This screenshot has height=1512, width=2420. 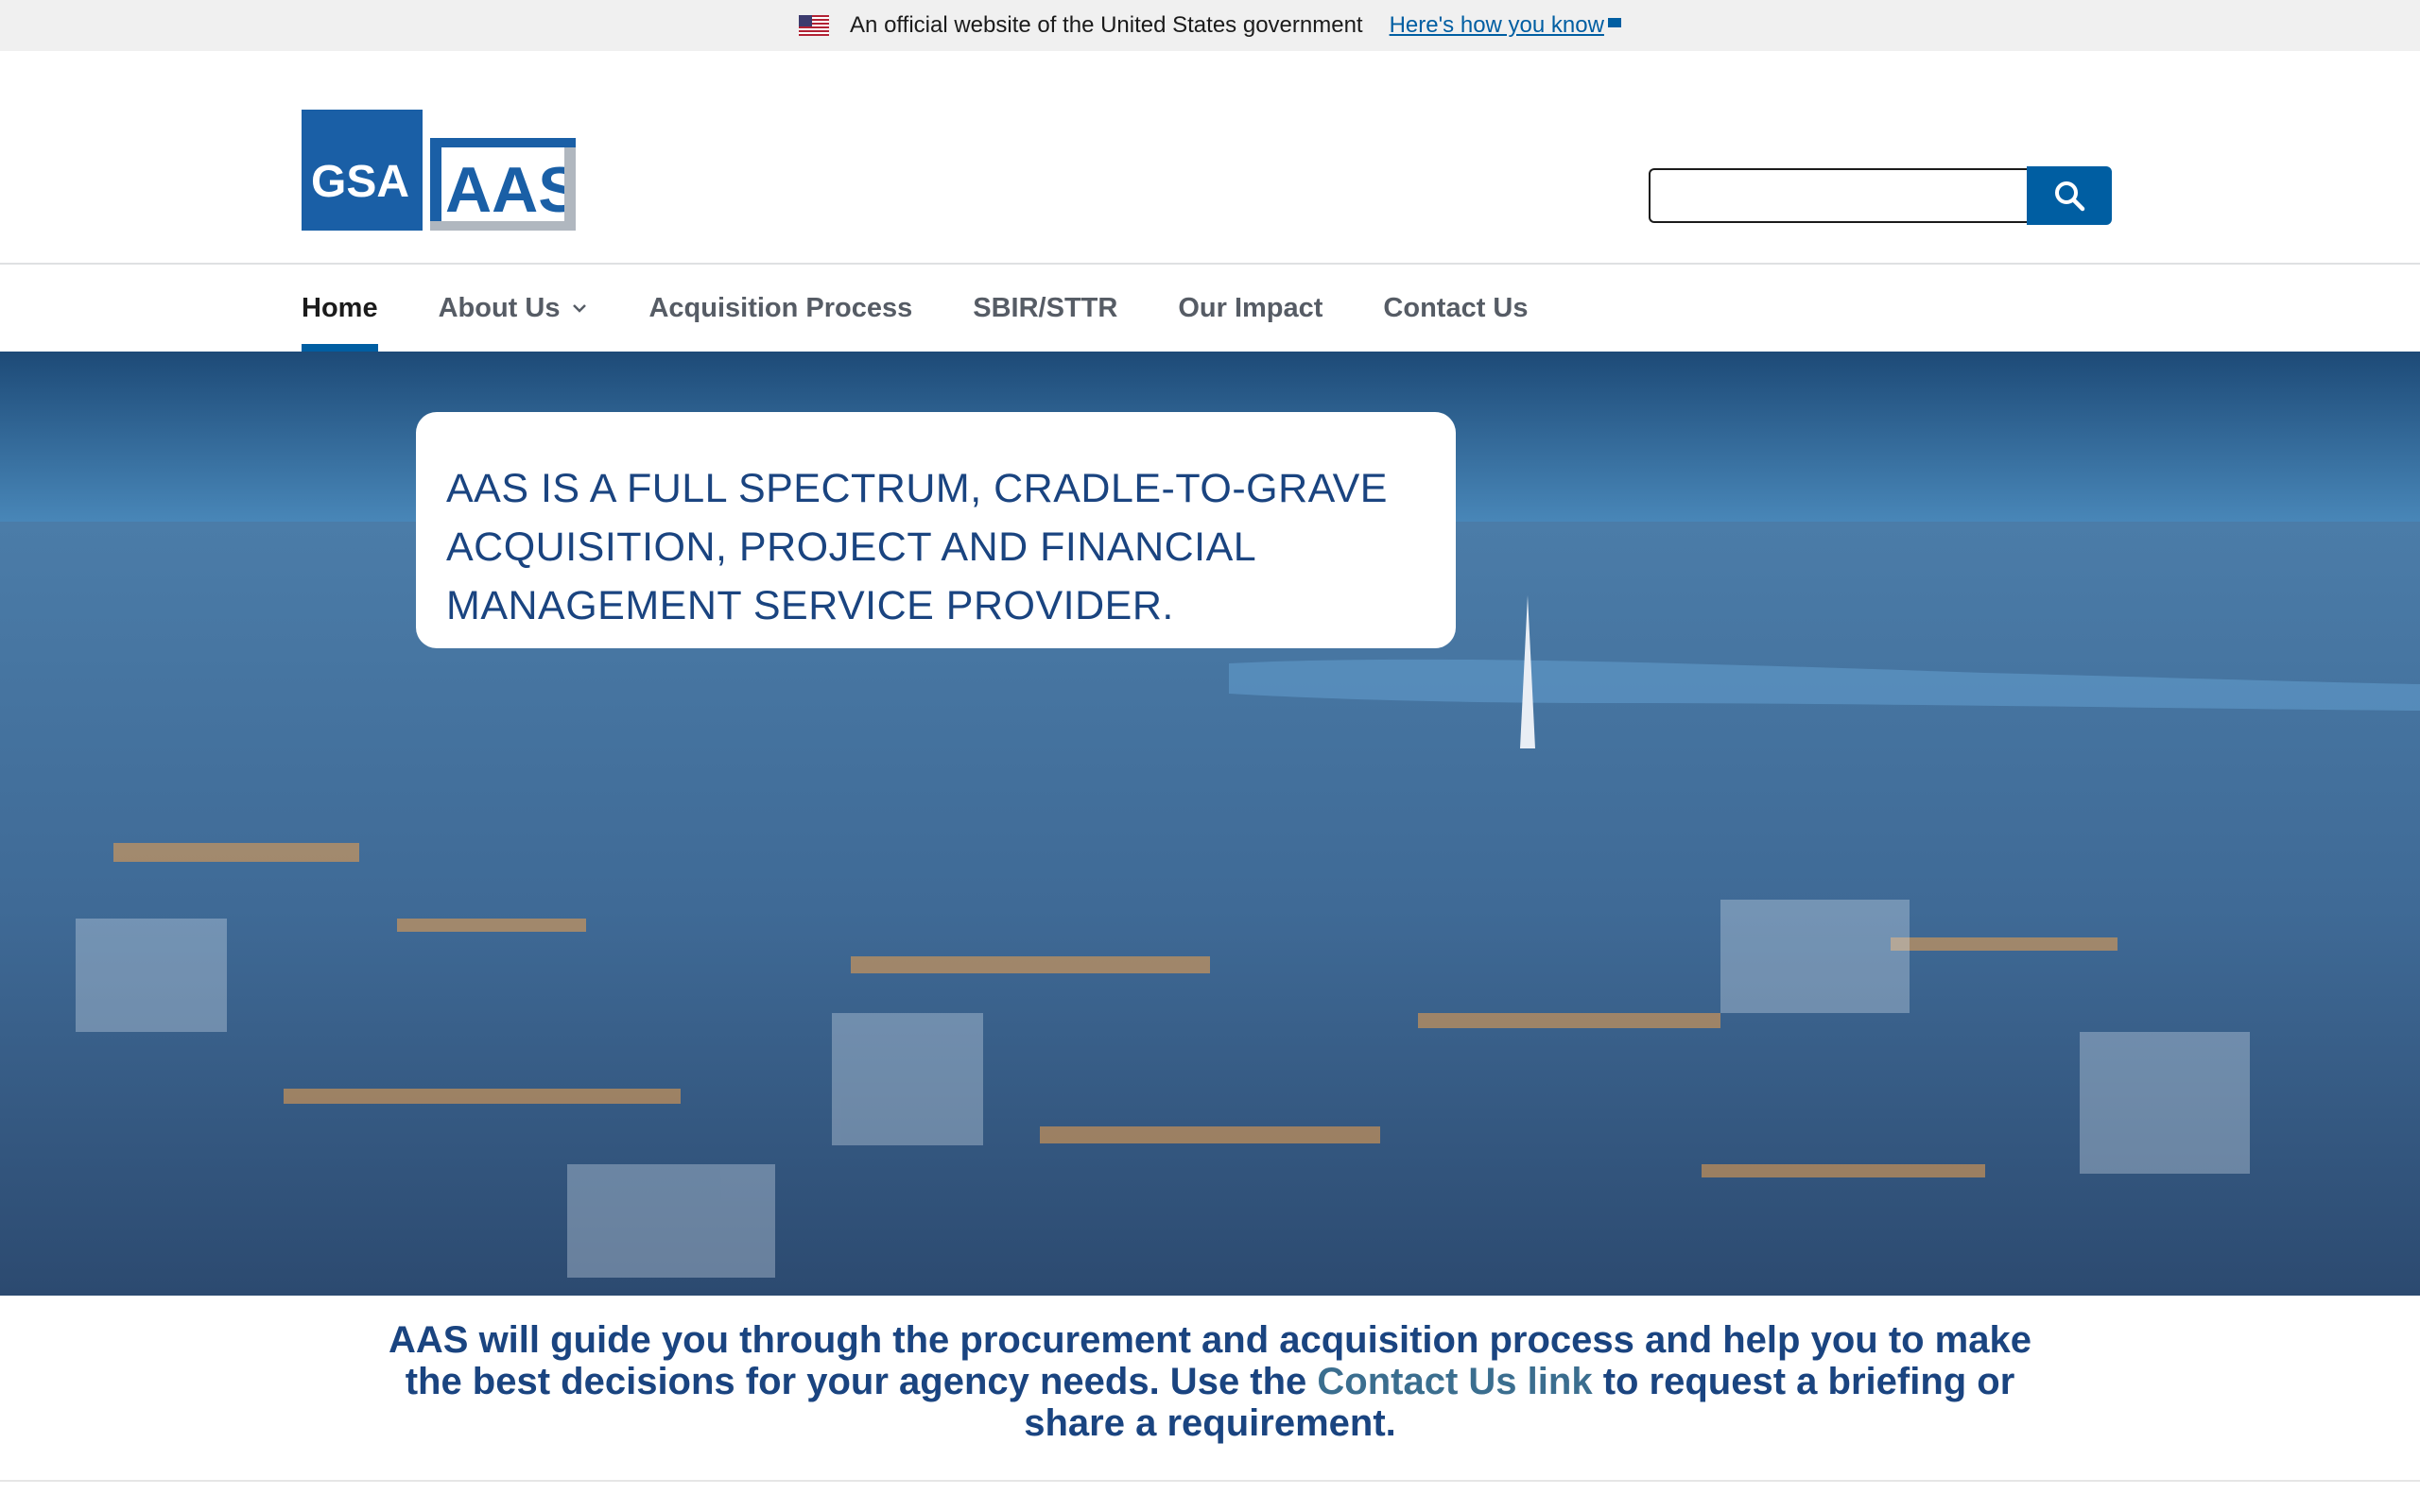 I want to click on chevron-down-icon, so click(x=580, y=308).